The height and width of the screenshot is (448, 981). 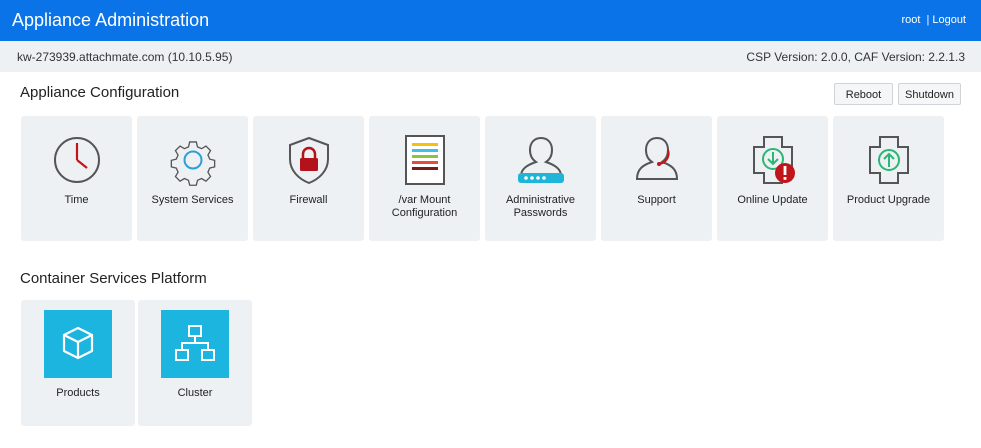 I want to click on csp-title: Container Services Platform, so click(x=113, y=278).